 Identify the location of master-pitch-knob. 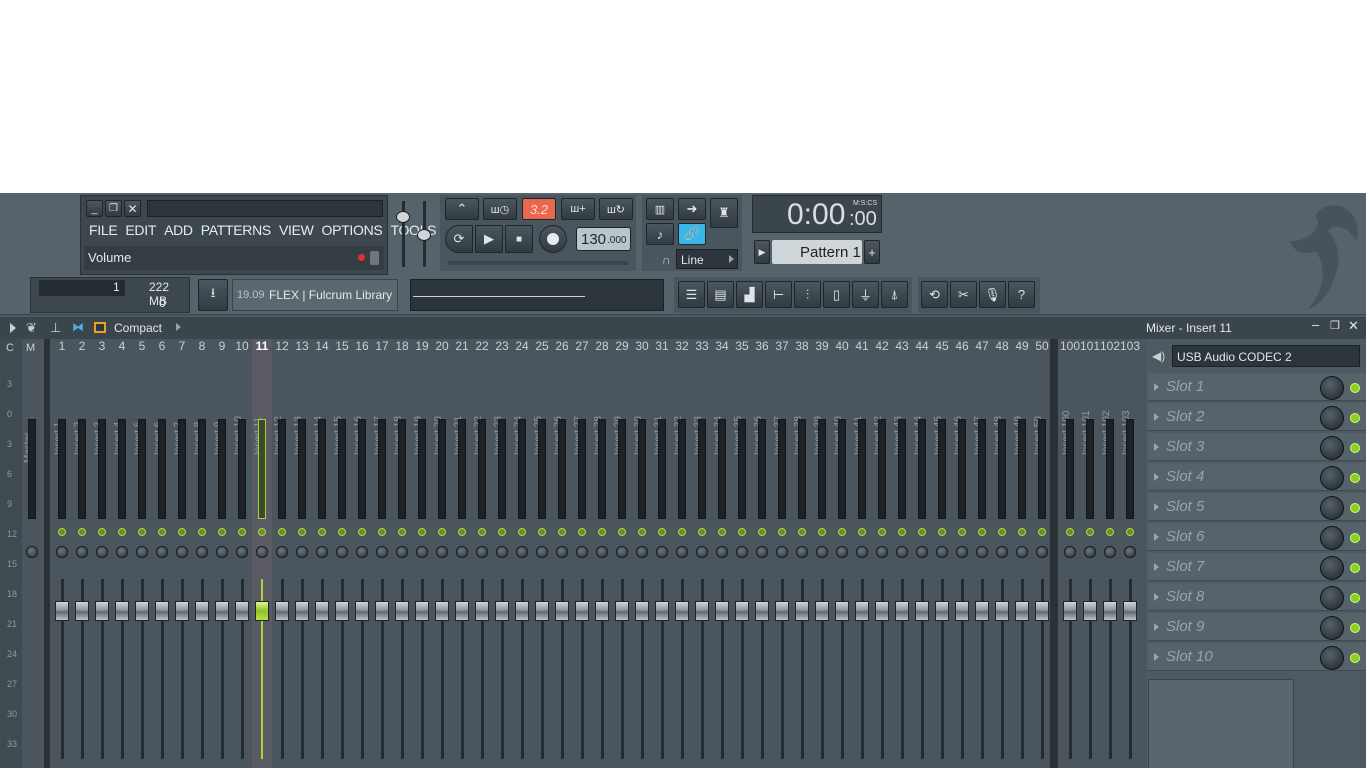
(424, 235).